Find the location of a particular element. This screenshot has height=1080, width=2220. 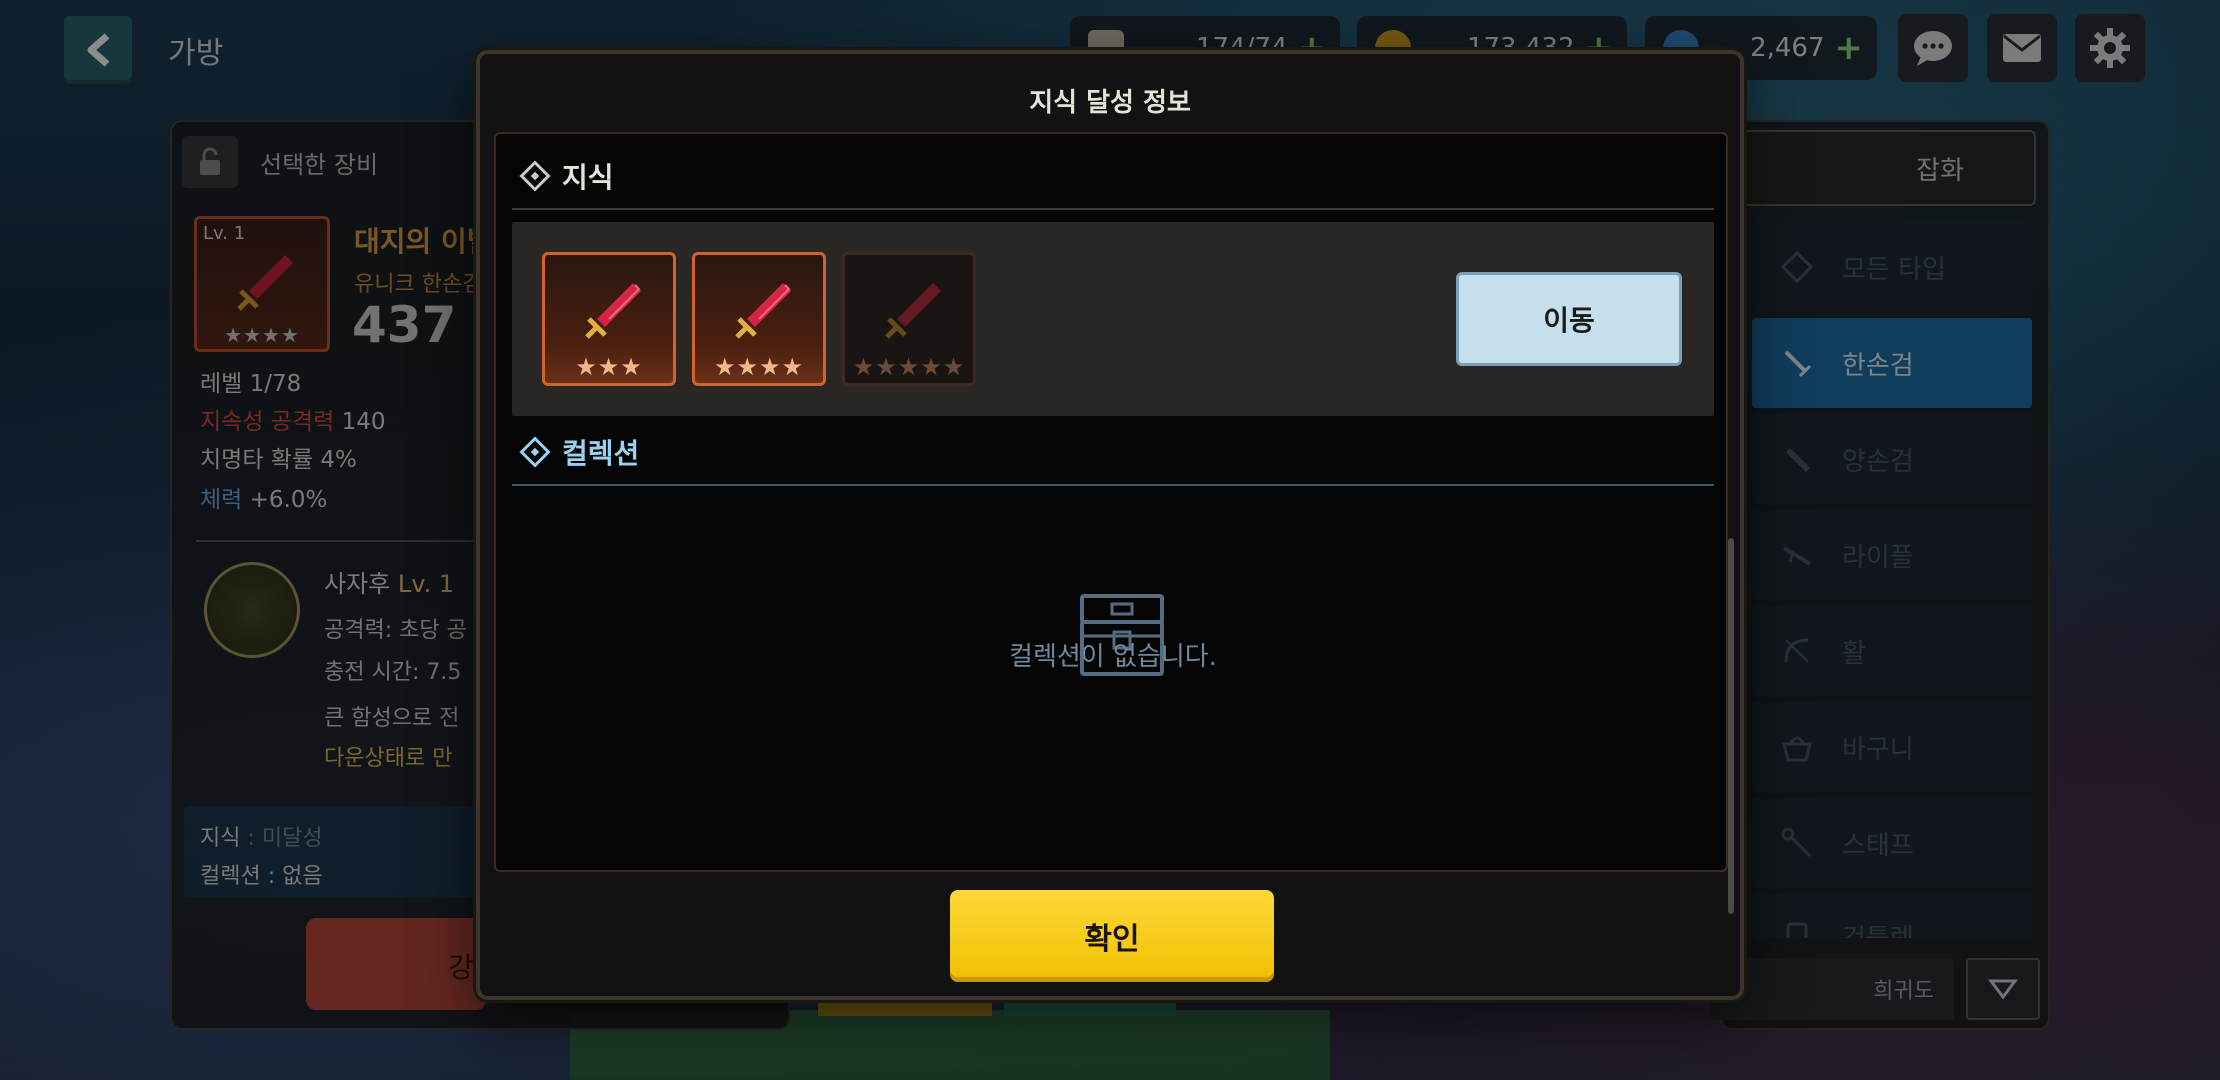

knowledge-item-card-locked: ★★★★★ is located at coordinates (909, 319).